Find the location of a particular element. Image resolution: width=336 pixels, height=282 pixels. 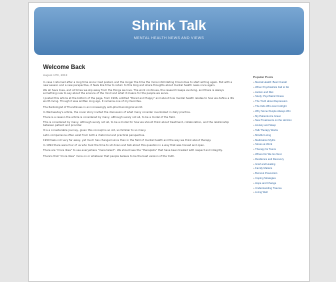

sidebar-link: Coping Strategies is located at coordinates (278, 178).